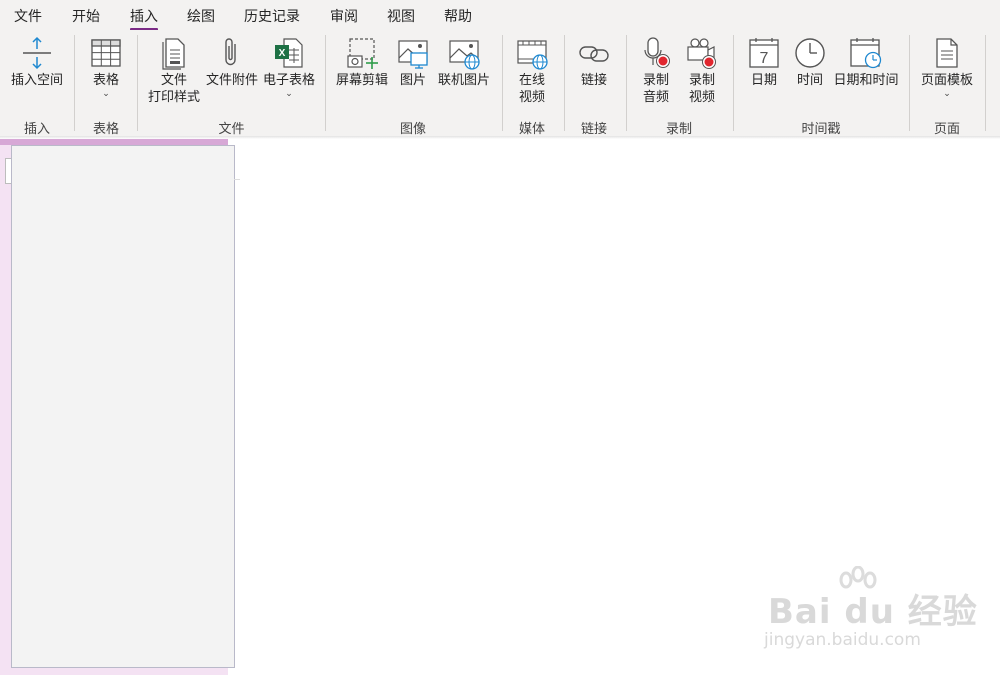 Image resolution: width=1000 pixels, height=675 pixels. Describe the element at coordinates (173, 80) in the screenshot. I see `file-printout-label-1: 文件` at that location.